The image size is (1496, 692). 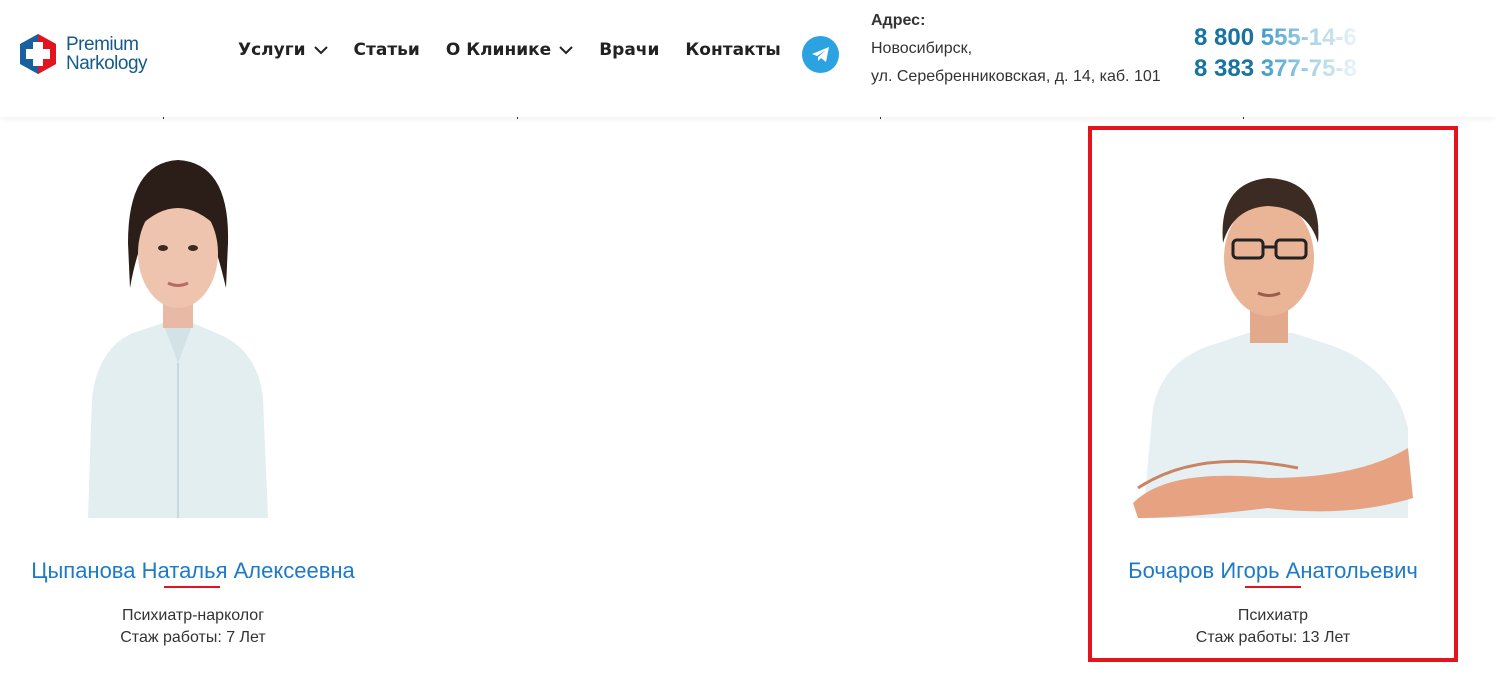 What do you see at coordinates (1016, 76) in the screenshot?
I see `address-street: ул. Серебренниковская, д. 14, каб. 101` at bounding box center [1016, 76].